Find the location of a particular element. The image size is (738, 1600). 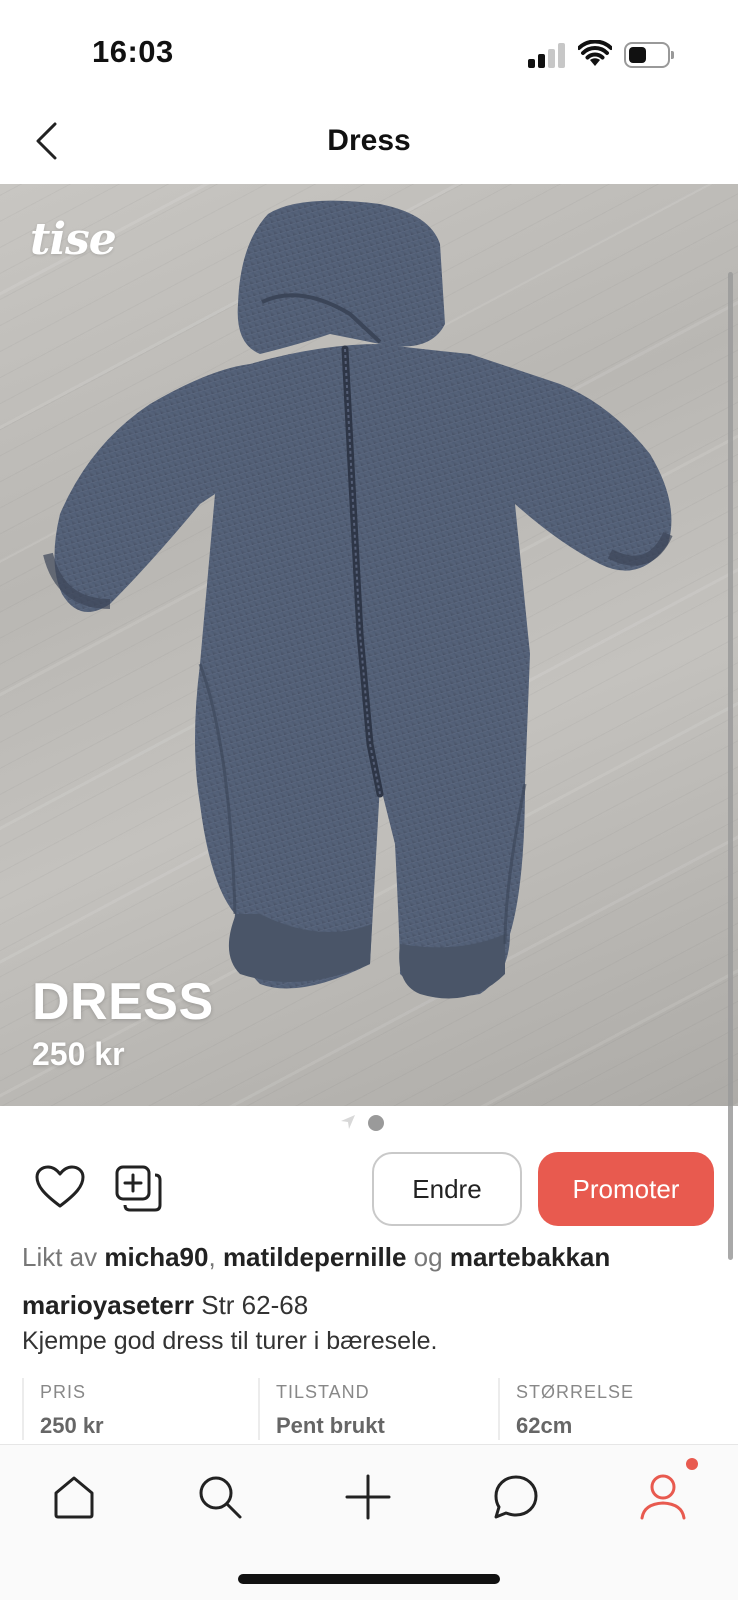

cellular-signal-icon is located at coordinates (548, 55).